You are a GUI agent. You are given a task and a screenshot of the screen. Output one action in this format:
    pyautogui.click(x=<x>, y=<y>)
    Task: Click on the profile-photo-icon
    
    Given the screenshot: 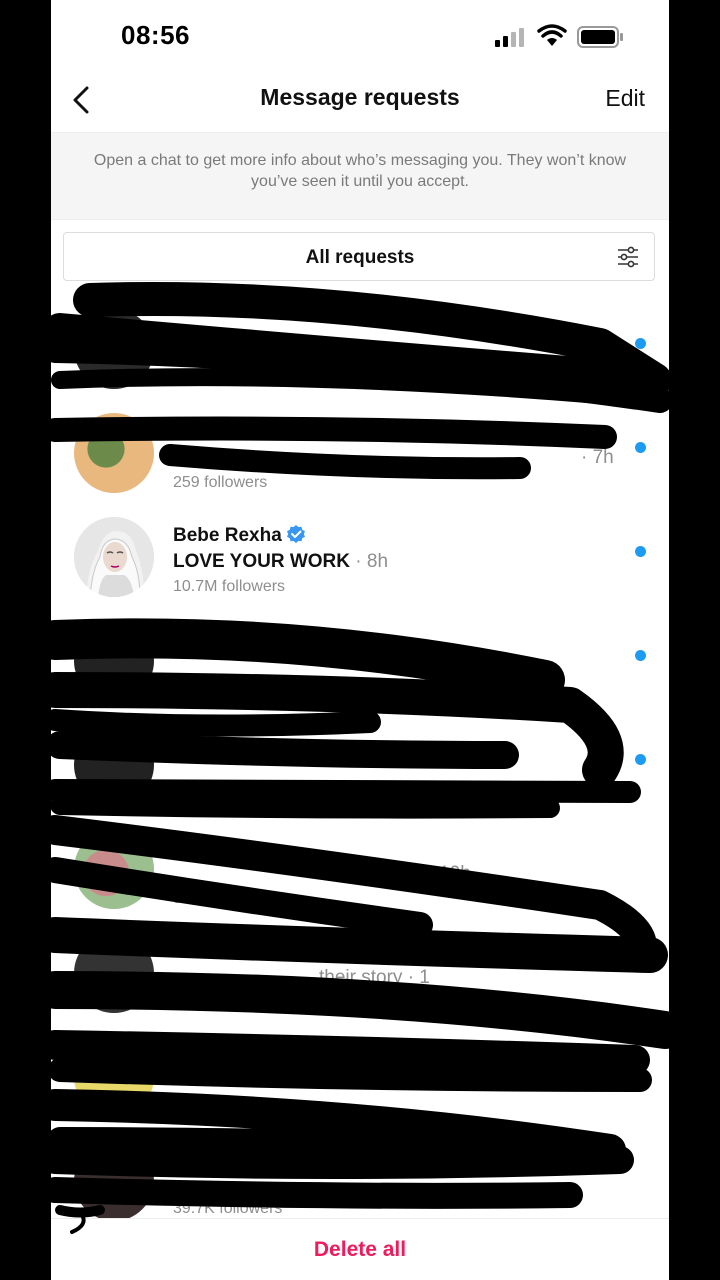 What is the action you would take?
    pyautogui.click(x=114, y=557)
    